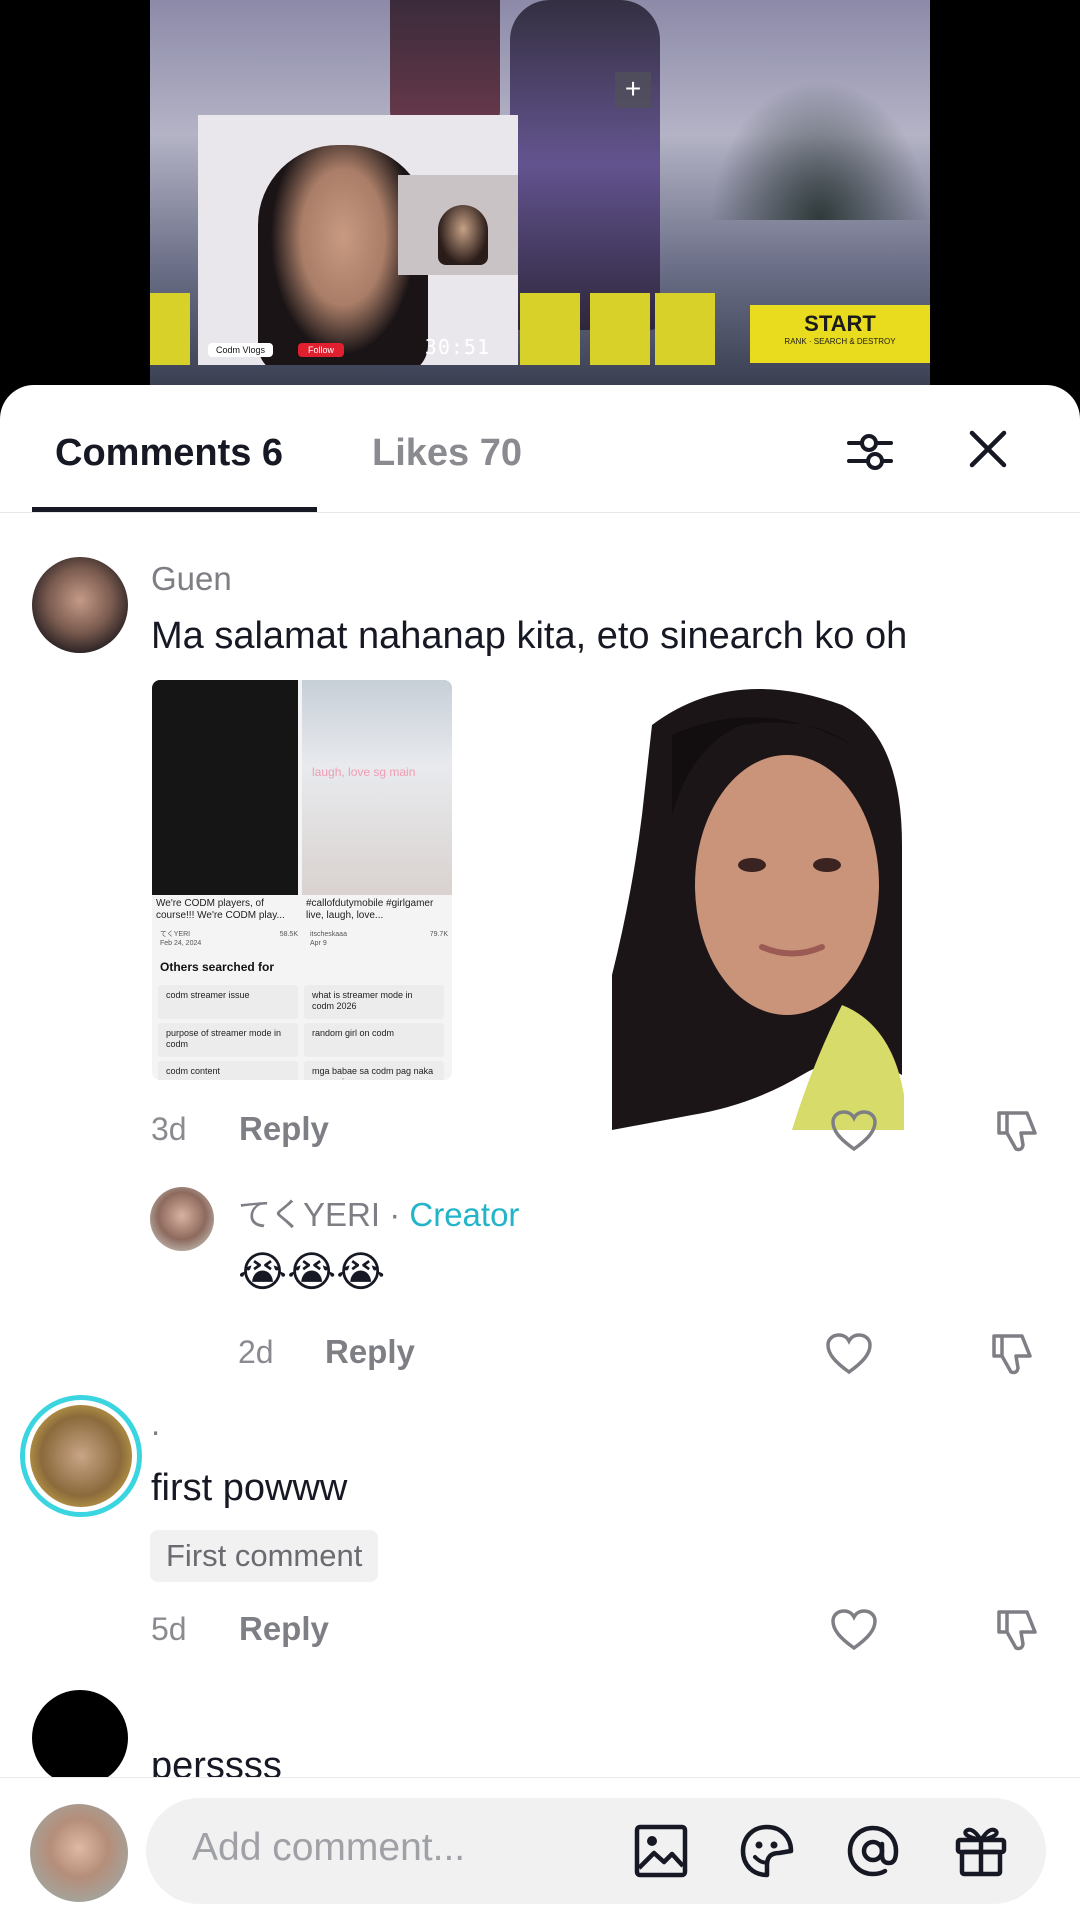 The width and height of the screenshot is (1080, 1920). Describe the element at coordinates (169, 1129) in the screenshot. I see `comment-age: 3d` at that location.